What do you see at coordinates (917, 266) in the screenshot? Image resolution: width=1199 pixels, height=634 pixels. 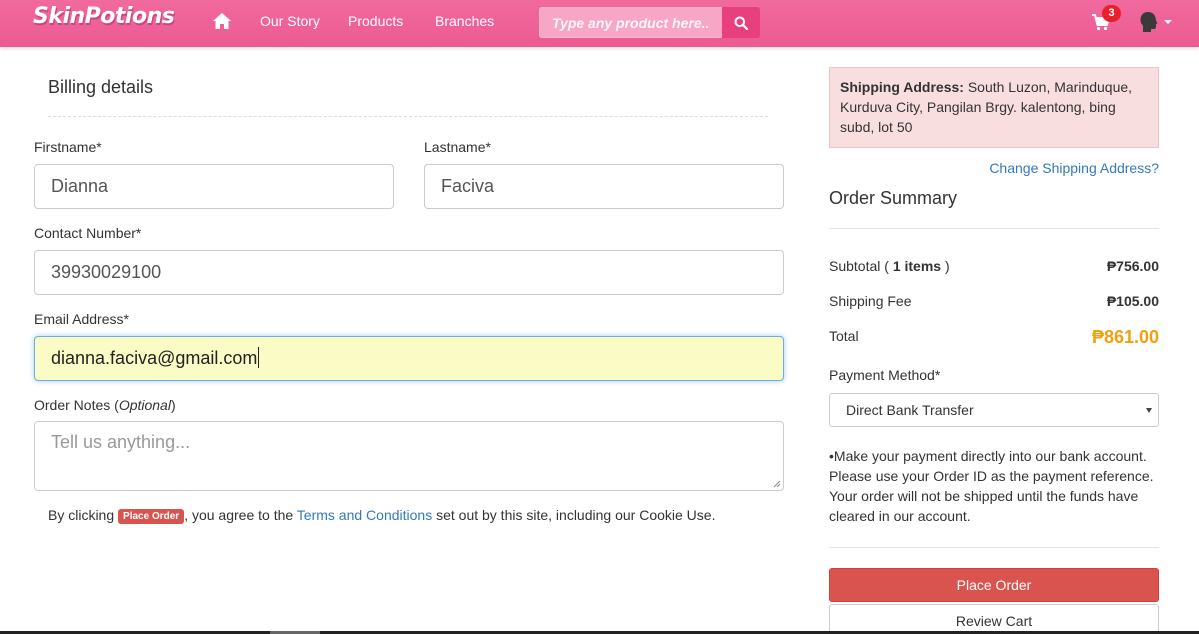 I see `subtotal-items: 1 items` at bounding box center [917, 266].